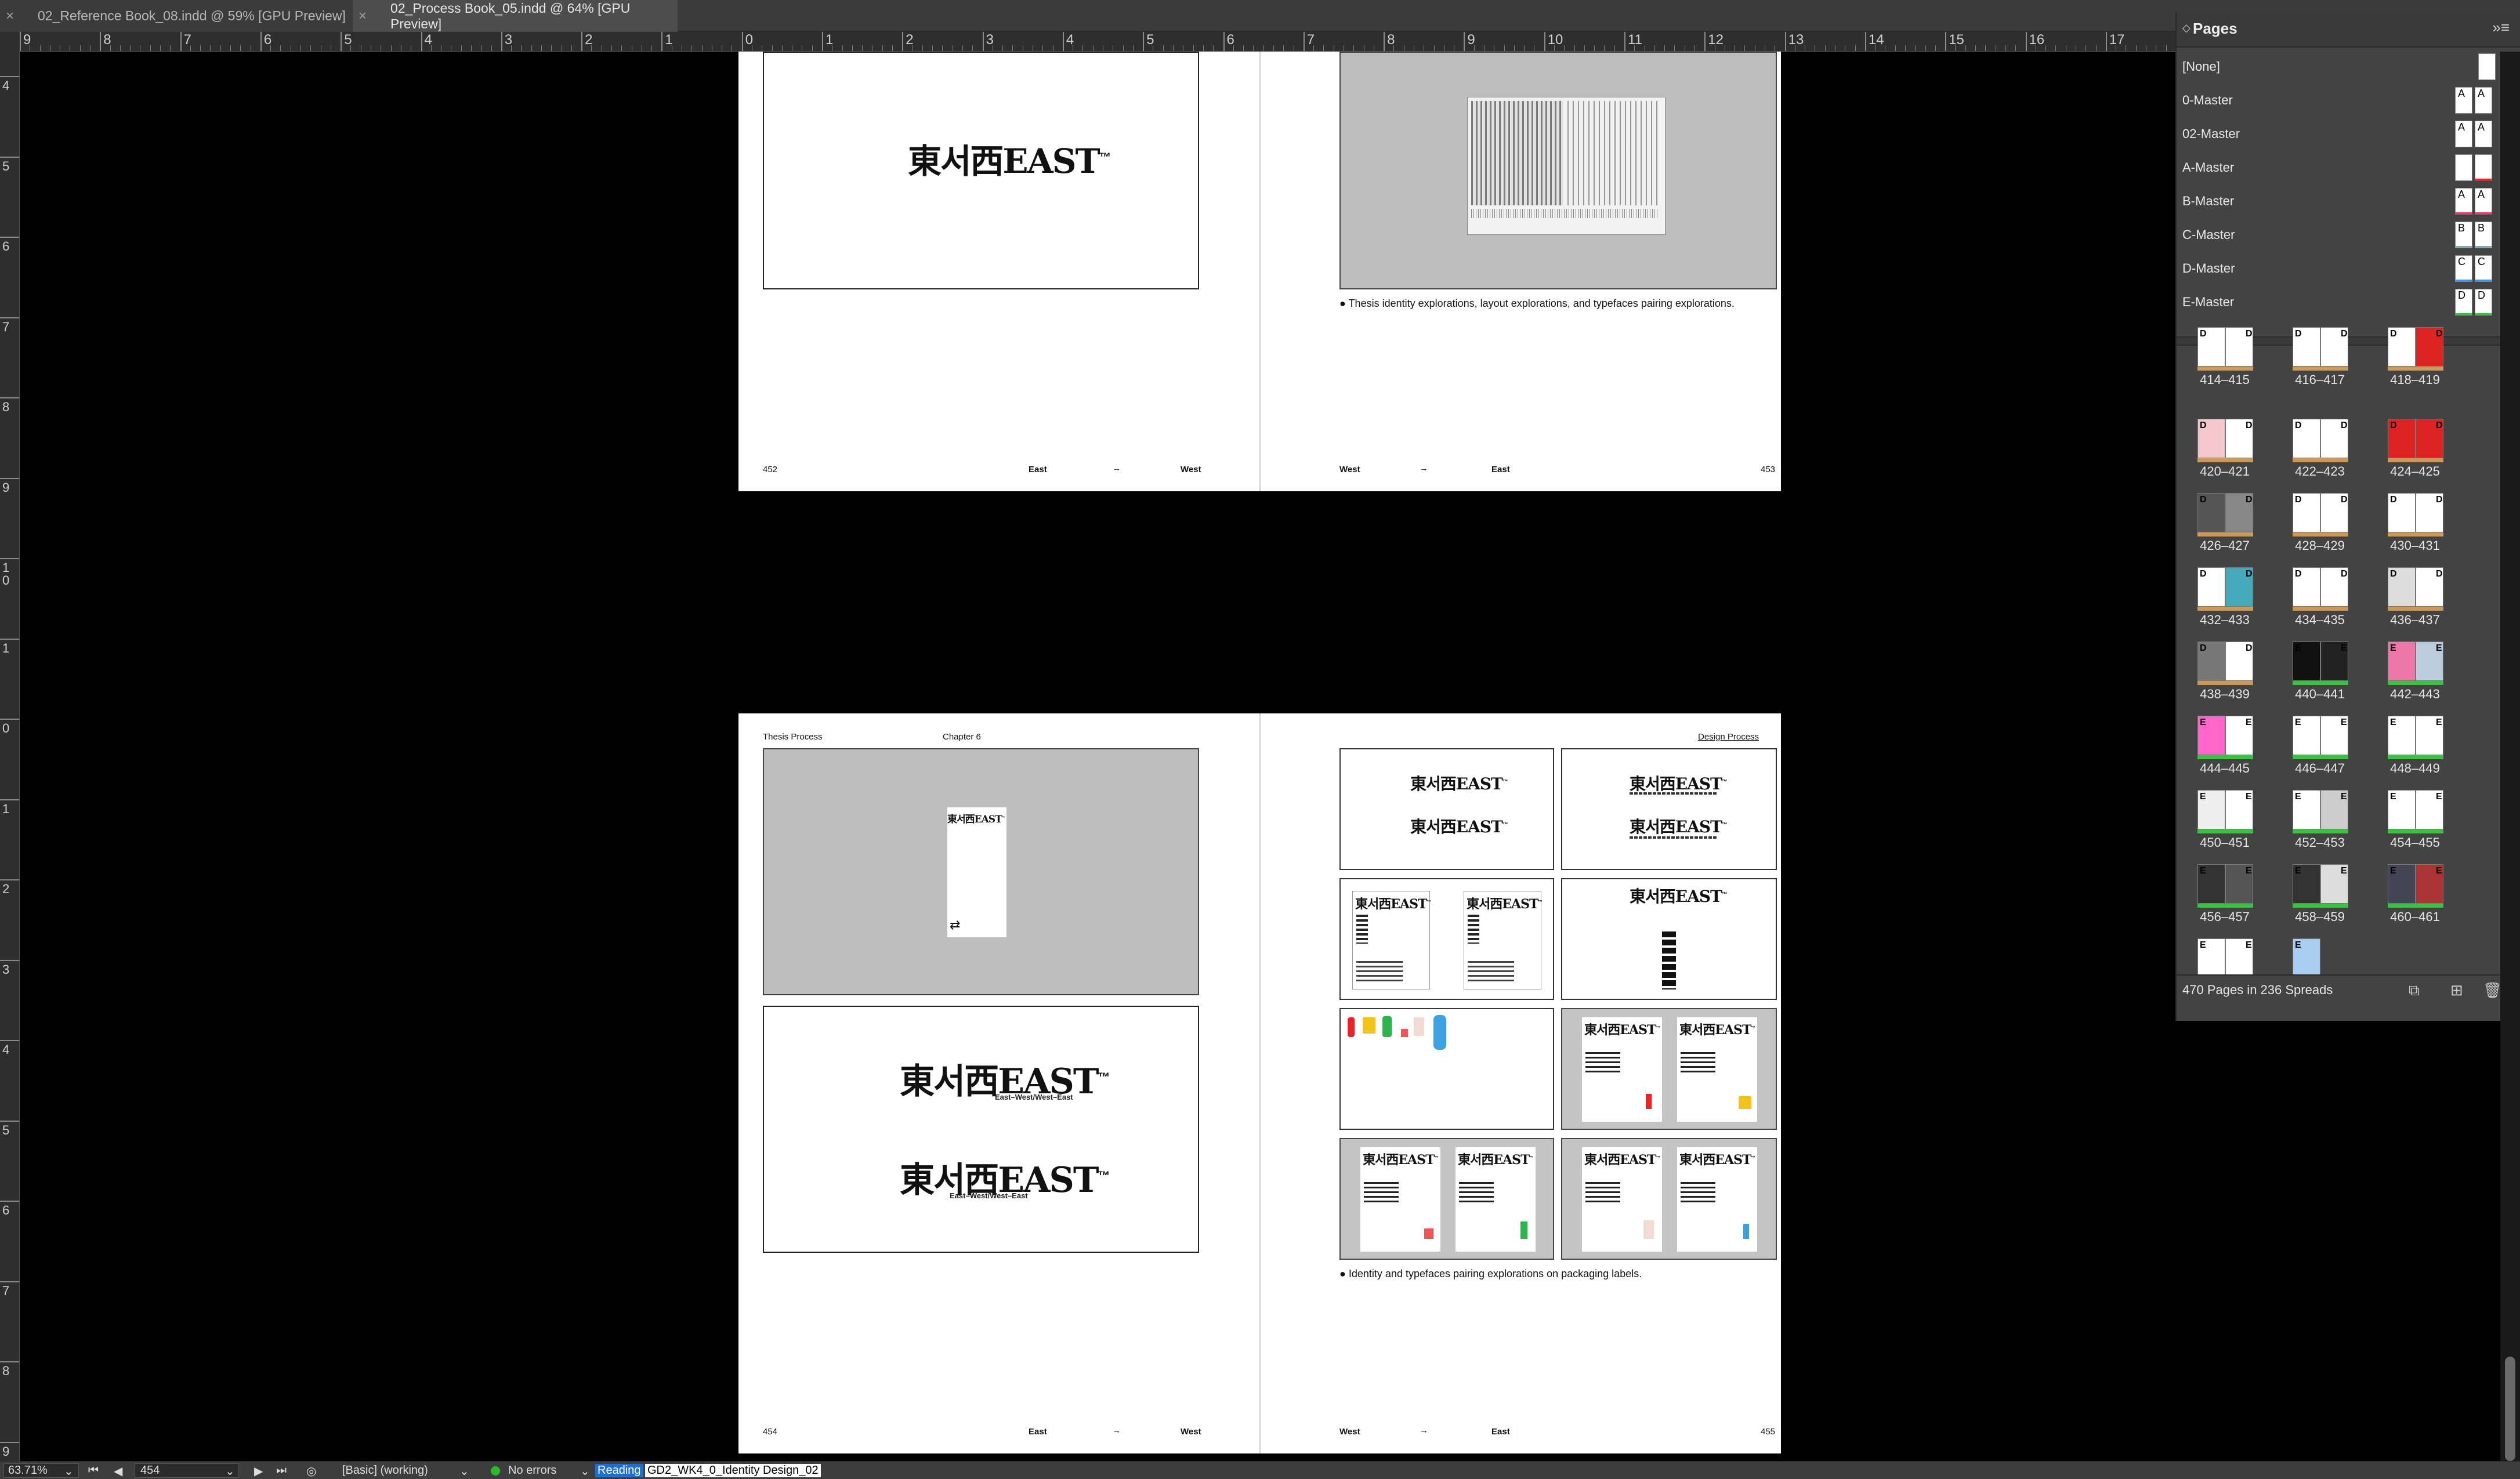 This screenshot has height=1479, width=2520. Describe the element at coordinates (981, 871) in the screenshot. I see `image-frame: 東서西EAST™ ⇄` at that location.